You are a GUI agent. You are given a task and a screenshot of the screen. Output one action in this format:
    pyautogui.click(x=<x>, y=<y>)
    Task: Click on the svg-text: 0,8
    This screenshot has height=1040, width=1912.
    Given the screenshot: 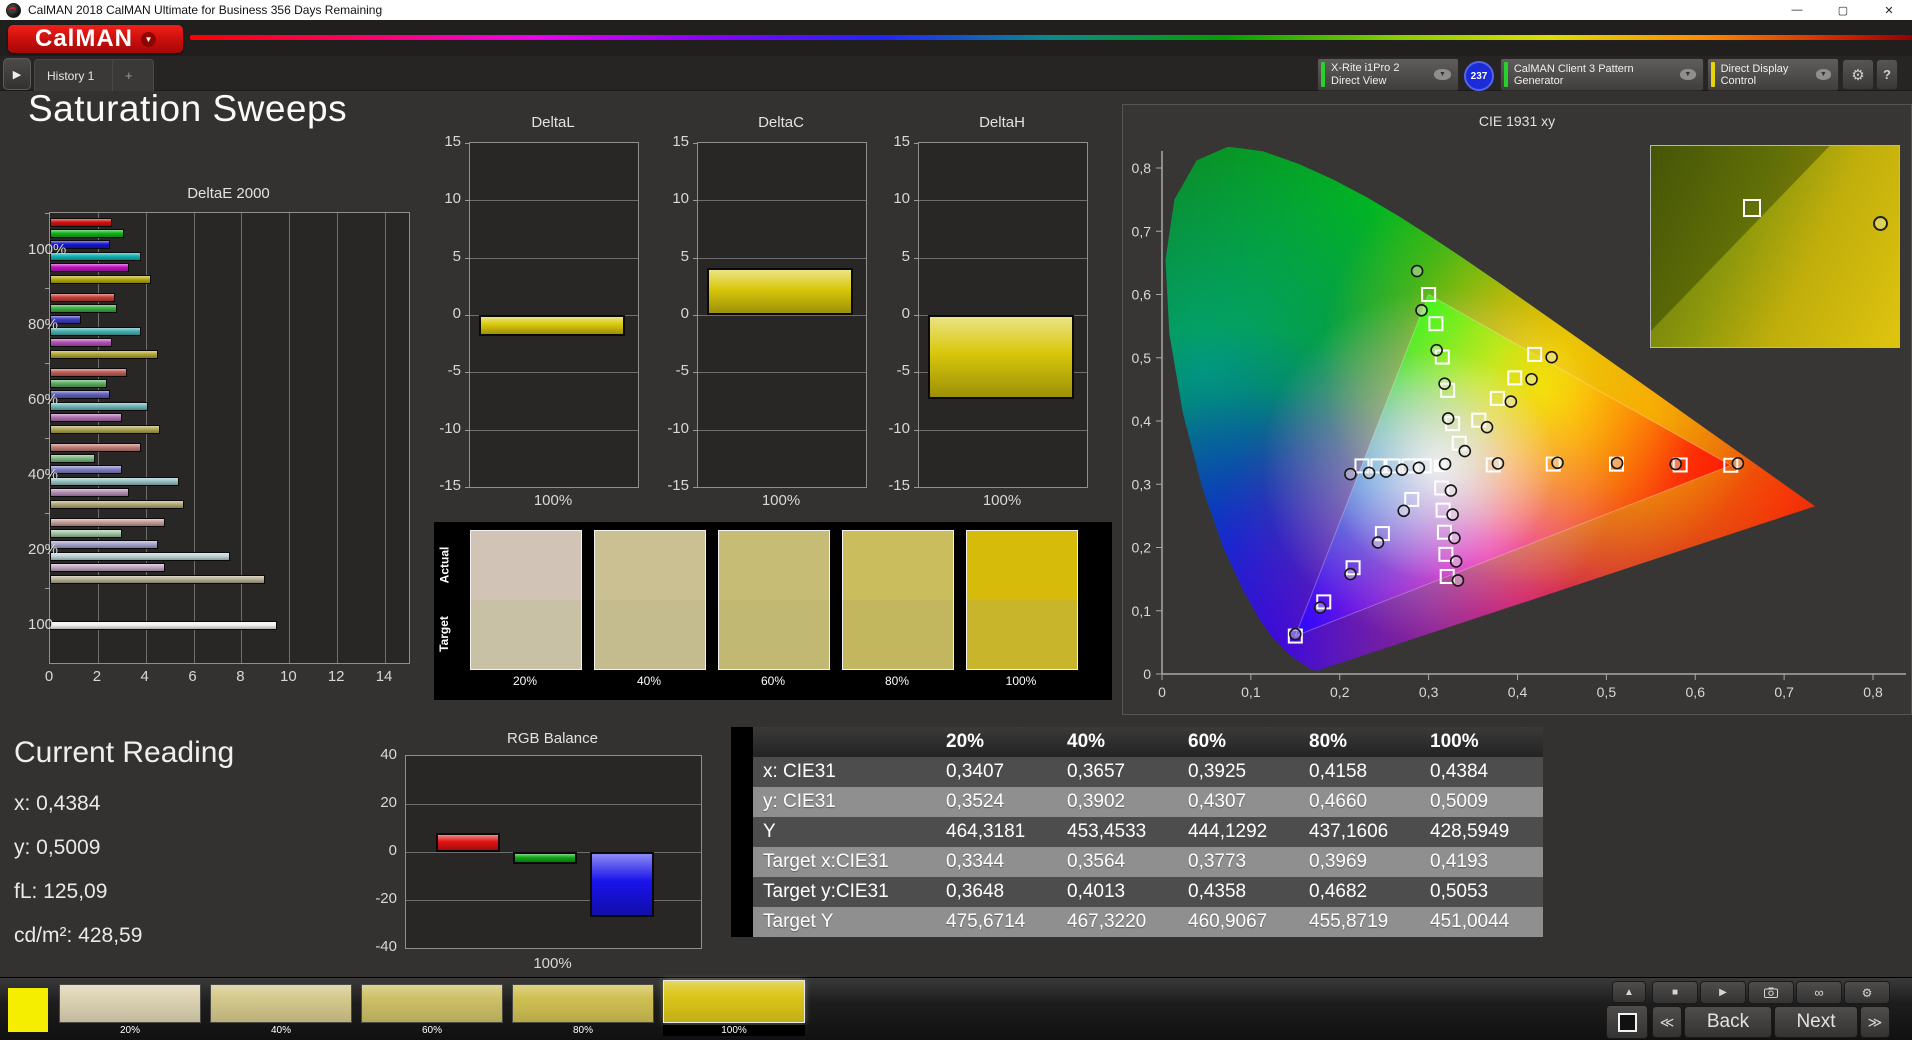 What is the action you would take?
    pyautogui.click(x=1873, y=692)
    